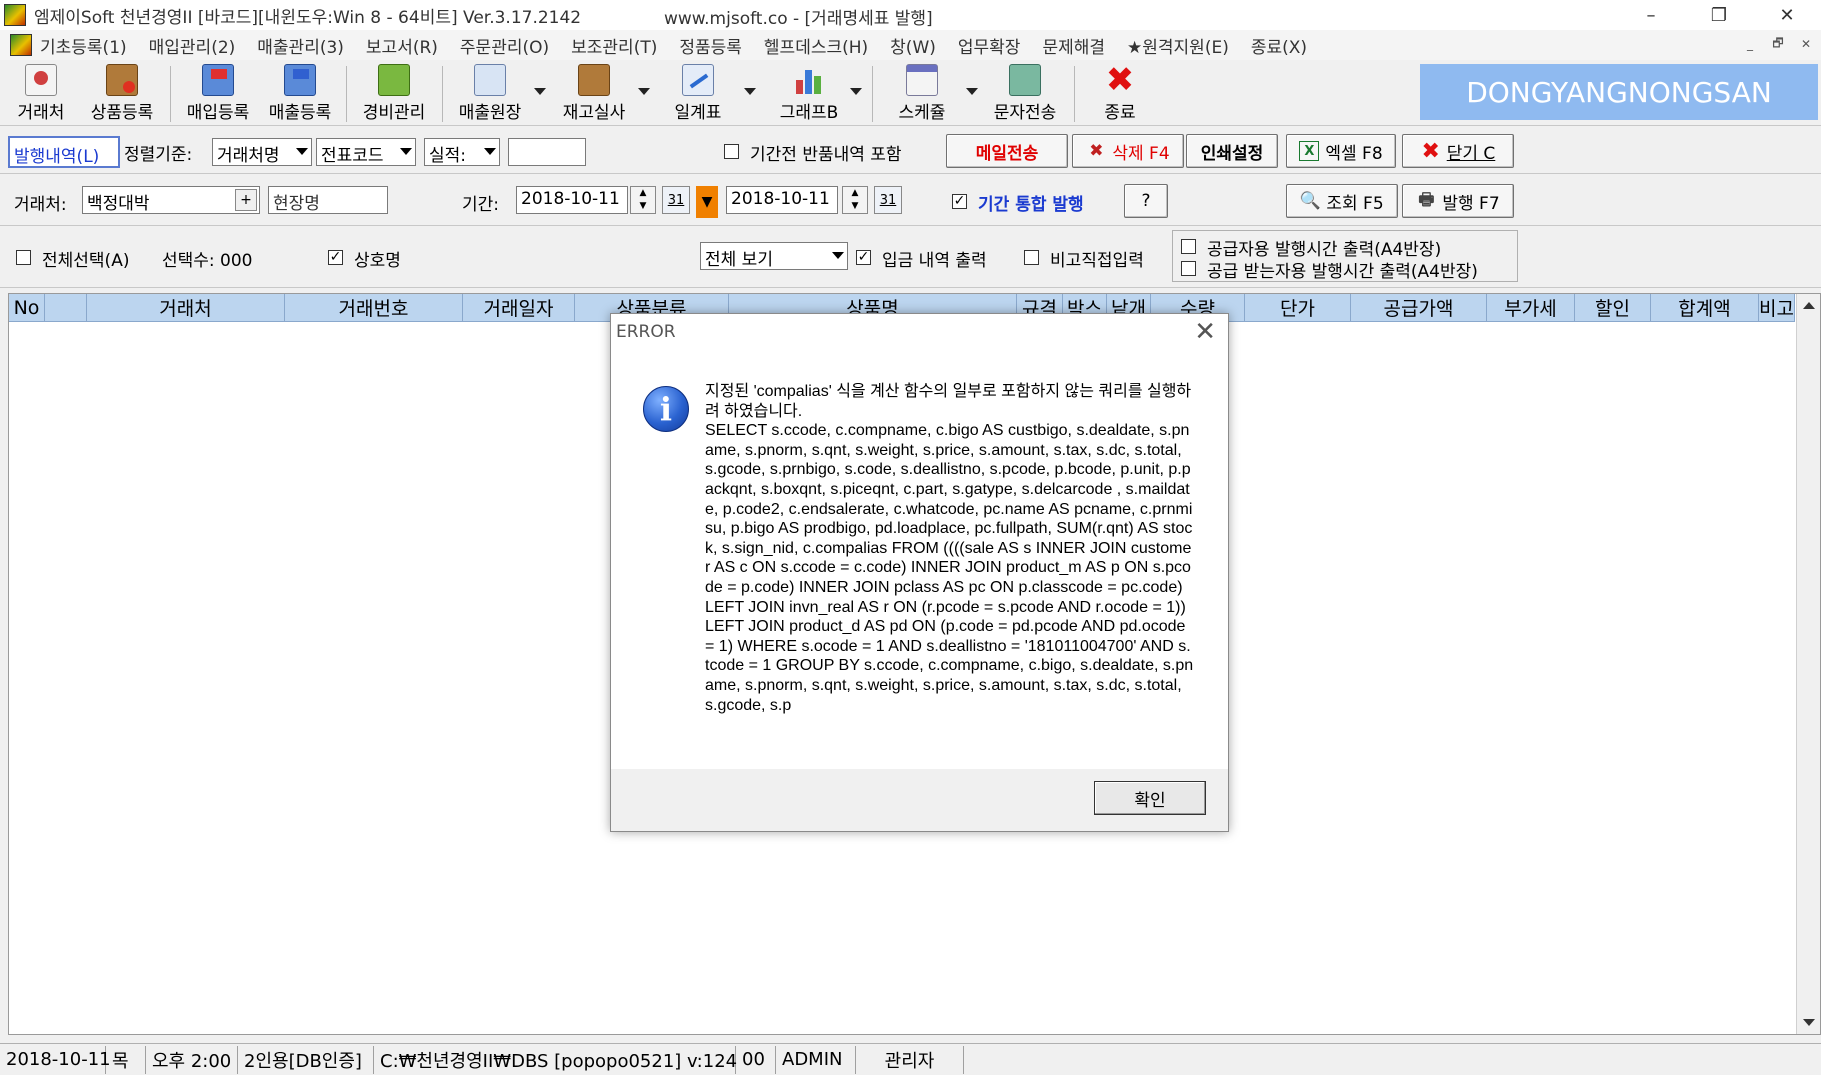 The height and width of the screenshot is (1075, 1821). What do you see at coordinates (192, 45) in the screenshot?
I see `menu-purchase: 매입관리(2)` at bounding box center [192, 45].